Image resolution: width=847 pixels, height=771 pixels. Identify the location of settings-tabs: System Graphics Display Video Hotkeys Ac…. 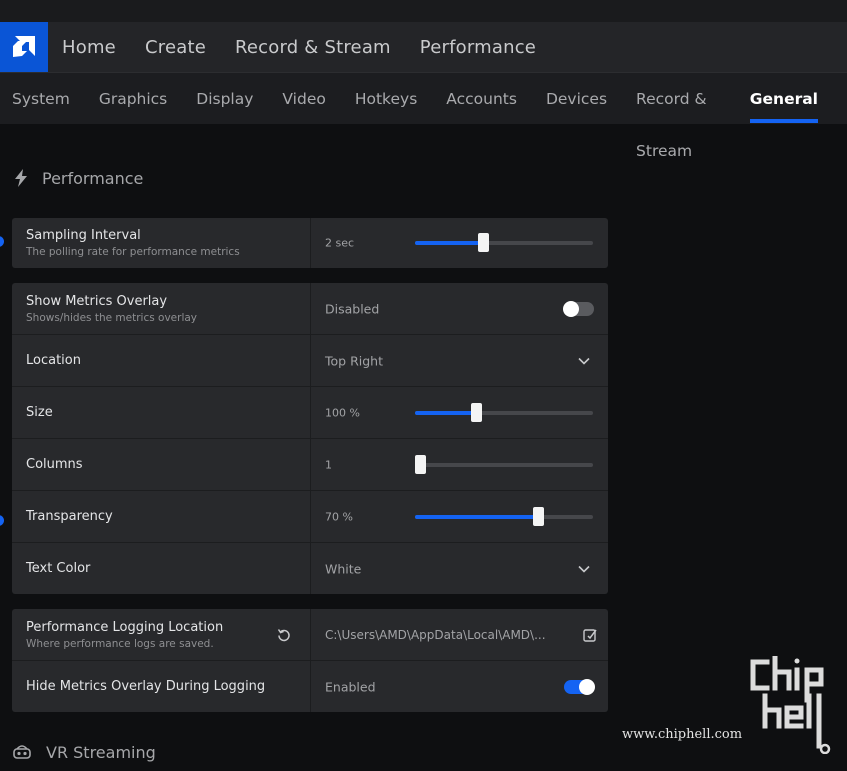
(429, 116).